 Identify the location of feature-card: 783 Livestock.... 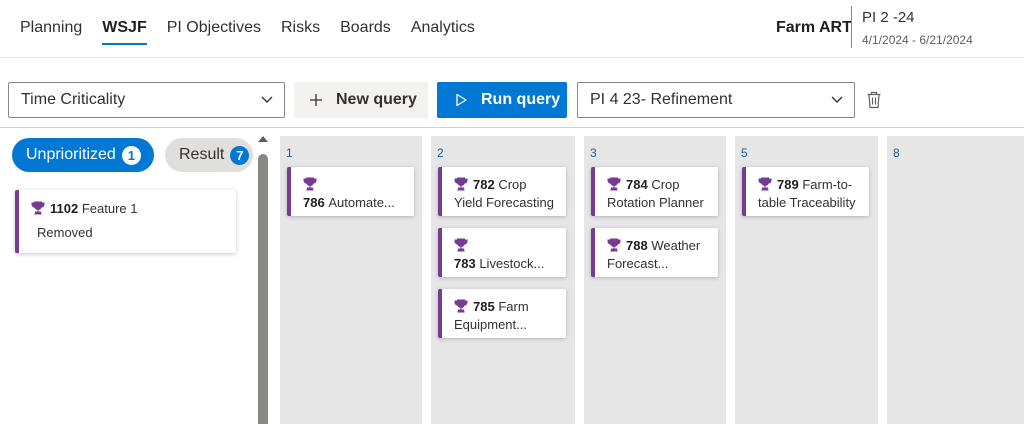
(502, 252).